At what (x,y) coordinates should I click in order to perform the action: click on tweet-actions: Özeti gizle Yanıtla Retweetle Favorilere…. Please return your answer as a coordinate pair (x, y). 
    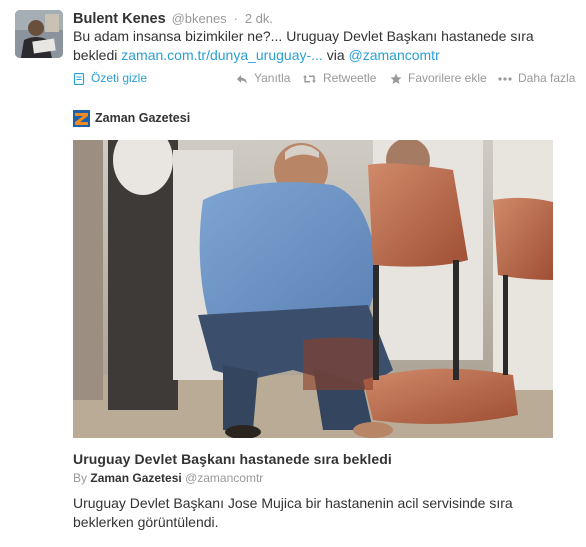
    Looking at the image, I should click on (328, 78).